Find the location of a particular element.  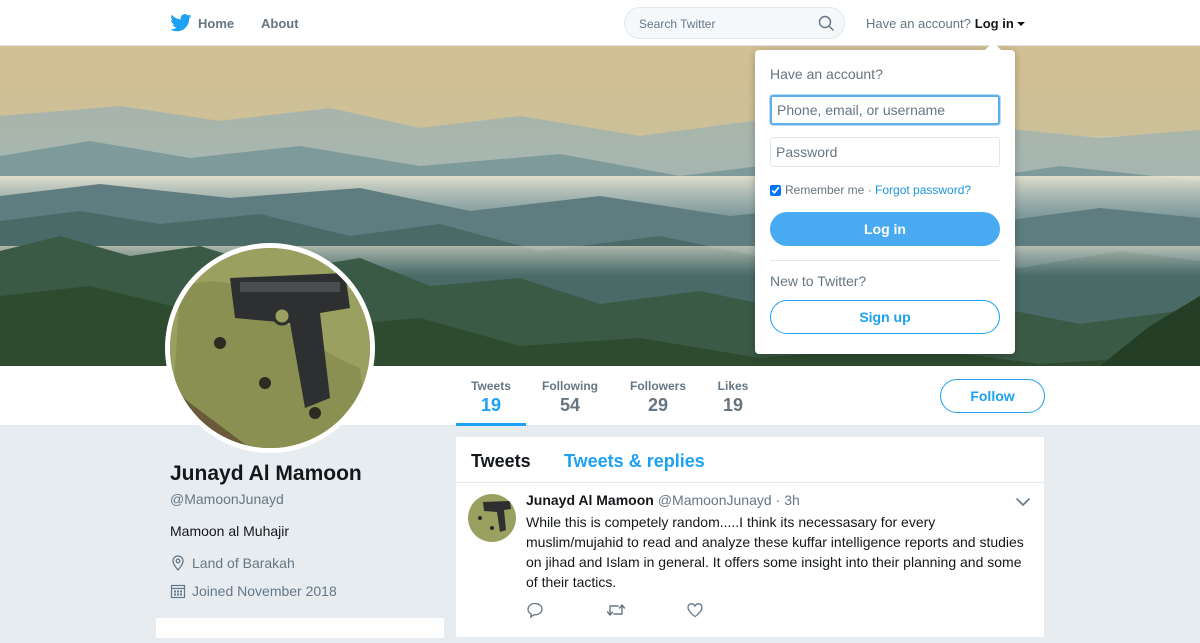

tweet-actions is located at coordinates (646, 611).